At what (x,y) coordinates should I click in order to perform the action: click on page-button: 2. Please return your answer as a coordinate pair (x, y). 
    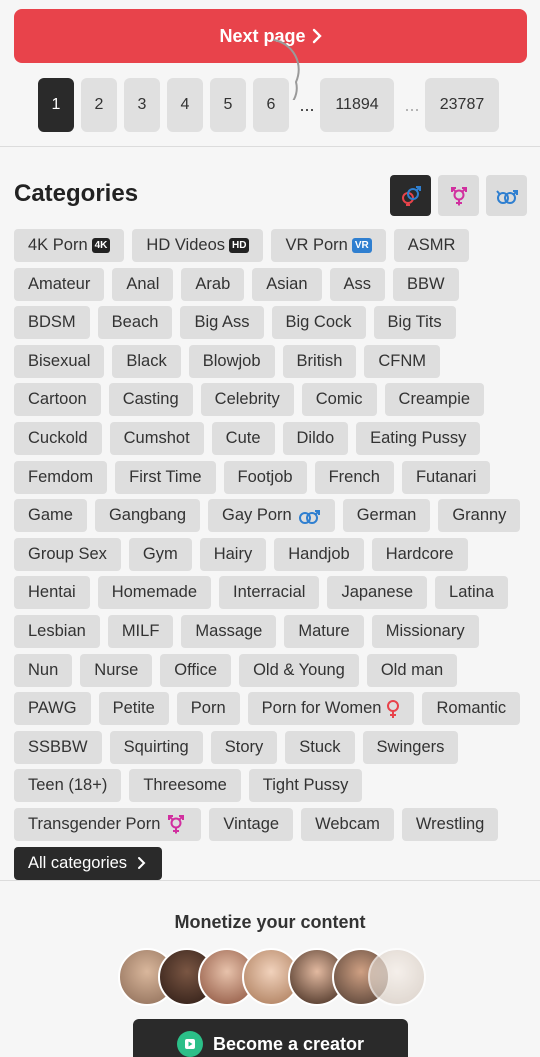
    Looking at the image, I should click on (99, 105).